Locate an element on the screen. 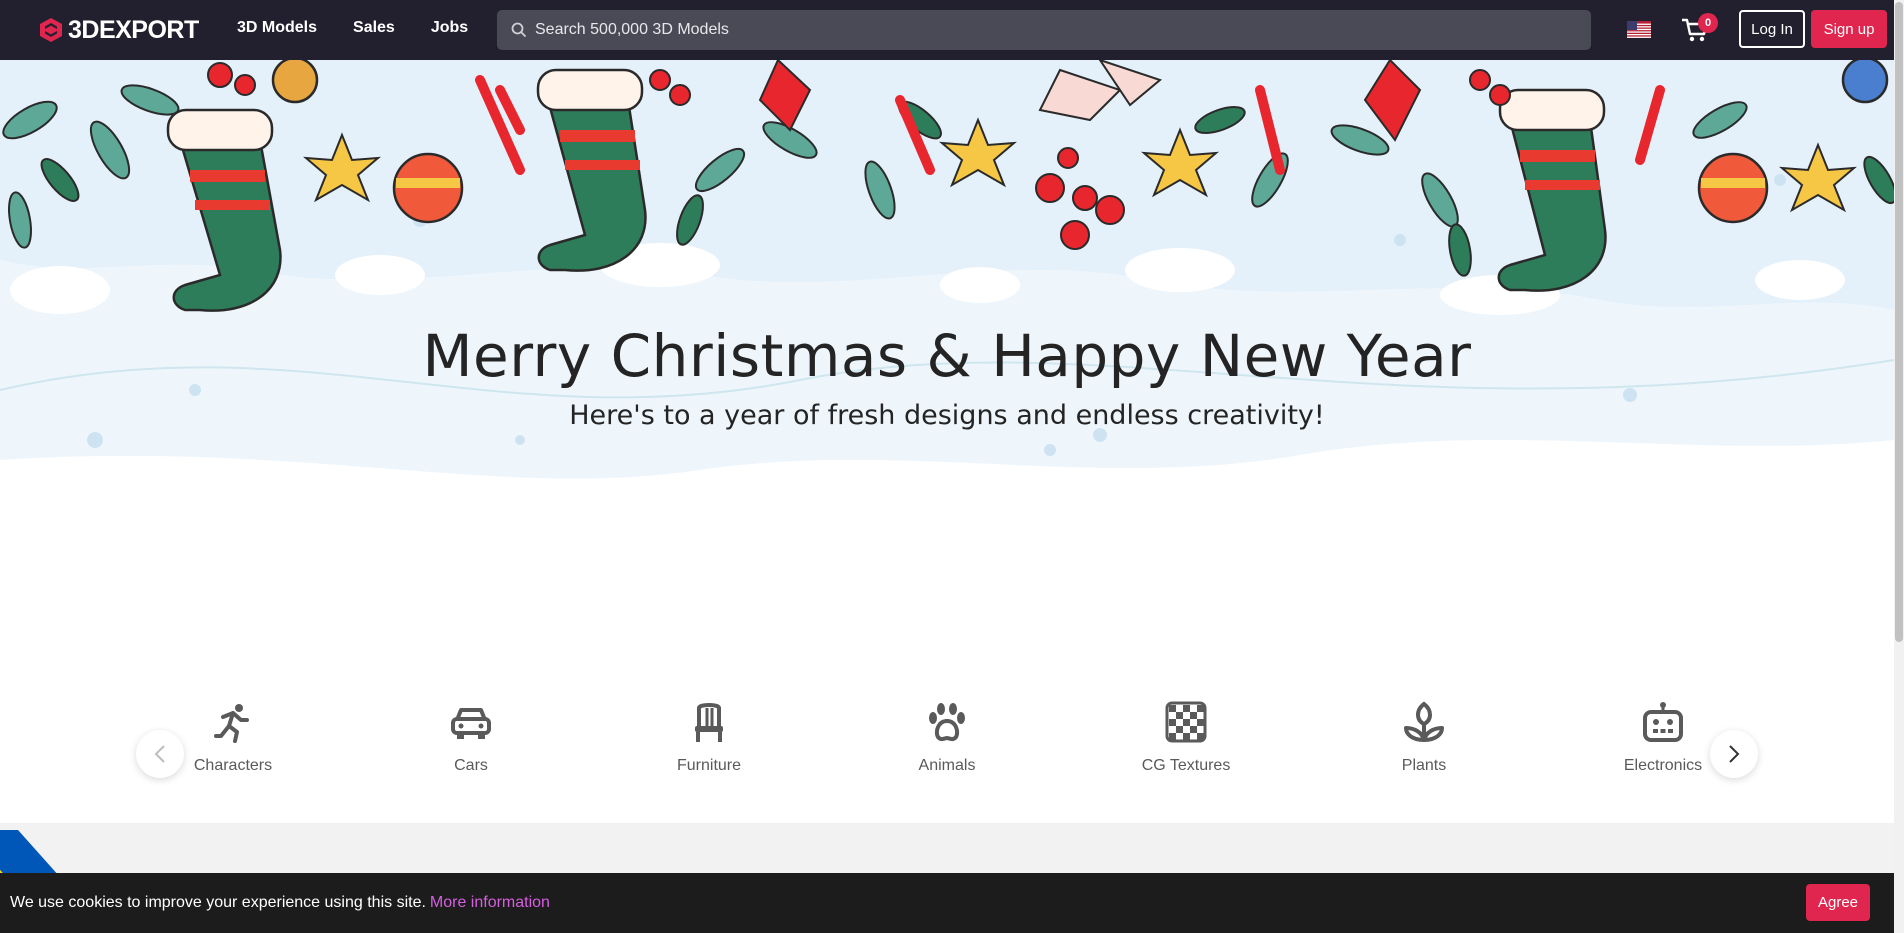 Image resolution: width=1904 pixels, height=933 pixels. chevron-right-icon is located at coordinates (1734, 754).